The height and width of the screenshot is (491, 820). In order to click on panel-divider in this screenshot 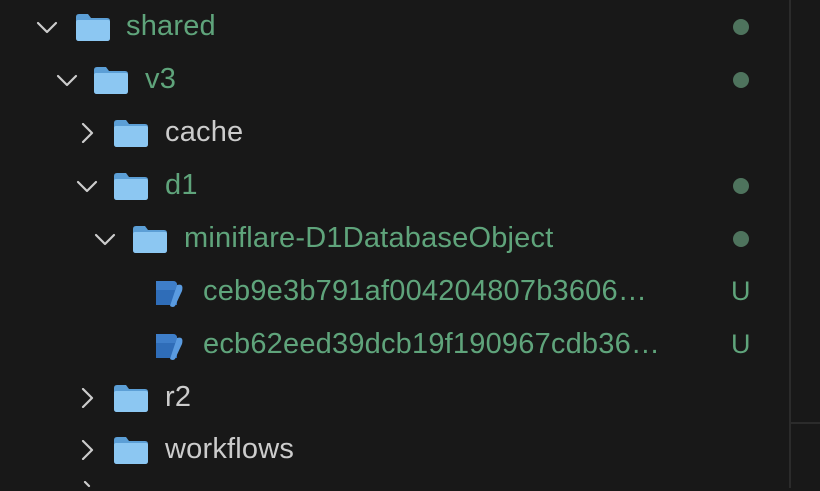, I will do `click(805, 423)`.